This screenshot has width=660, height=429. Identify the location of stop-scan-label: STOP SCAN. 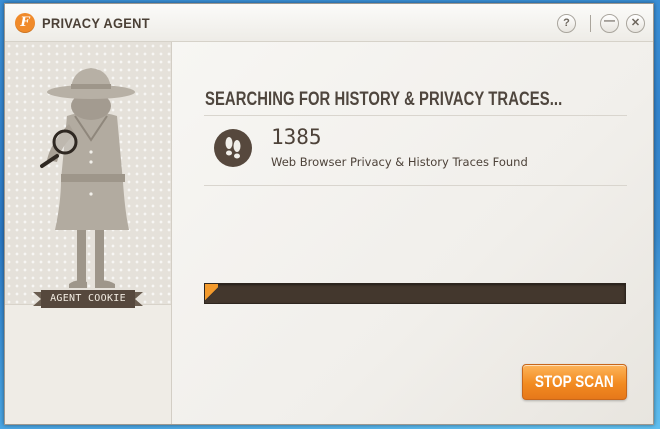
(574, 381).